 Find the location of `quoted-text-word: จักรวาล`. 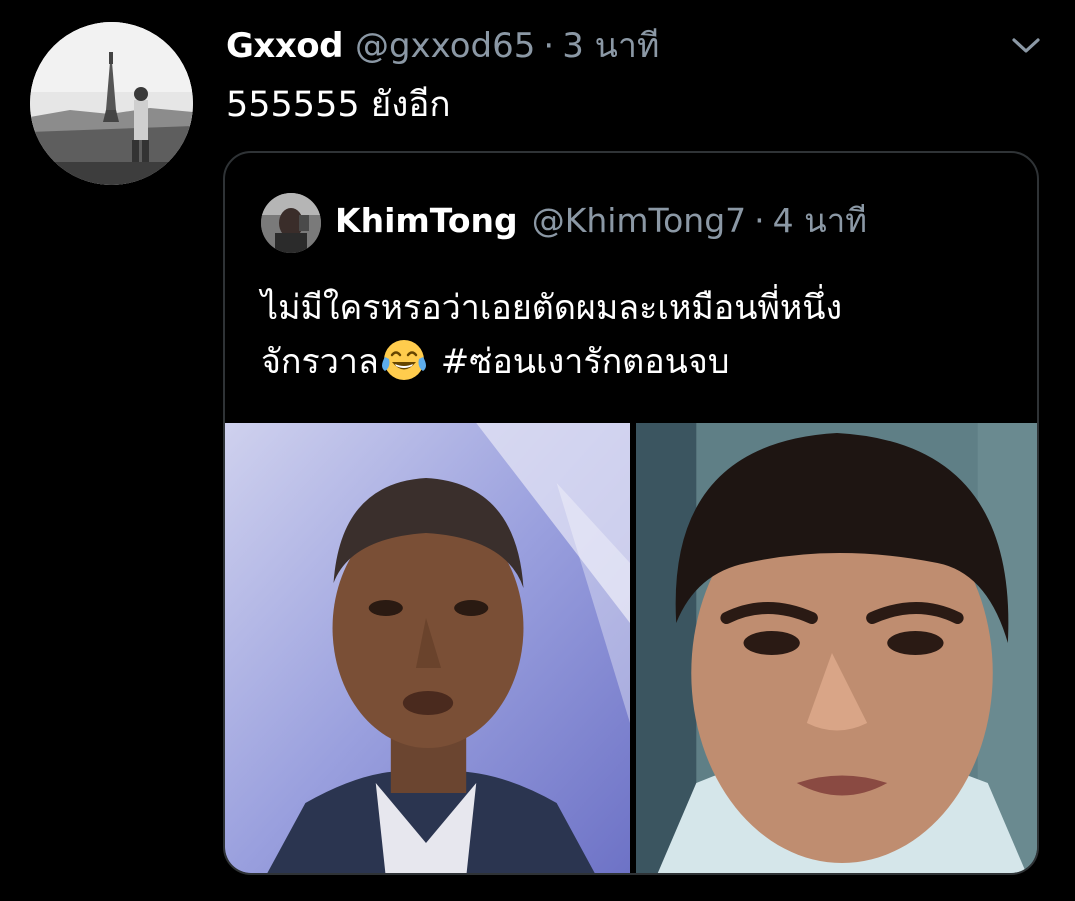

quoted-text-word: จักรวาล is located at coordinates (320, 362).